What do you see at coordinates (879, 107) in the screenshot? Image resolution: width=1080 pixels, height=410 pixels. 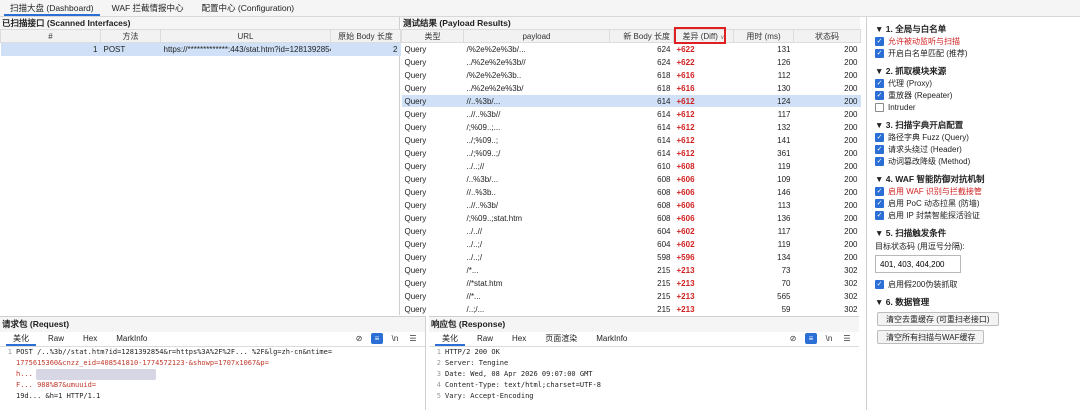 I see `checkbox` at bounding box center [879, 107].